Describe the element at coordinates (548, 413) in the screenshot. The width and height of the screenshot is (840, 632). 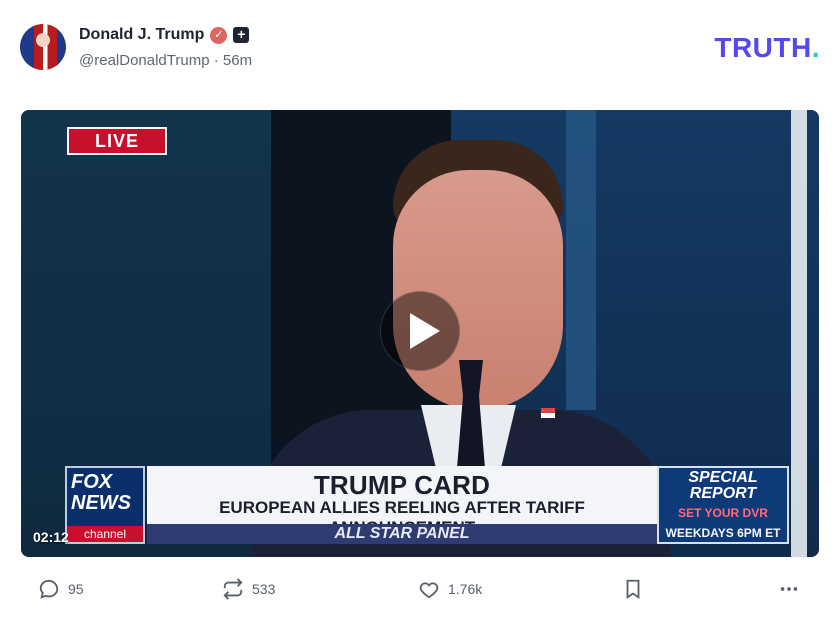
I see `flag-pin-icon` at that location.